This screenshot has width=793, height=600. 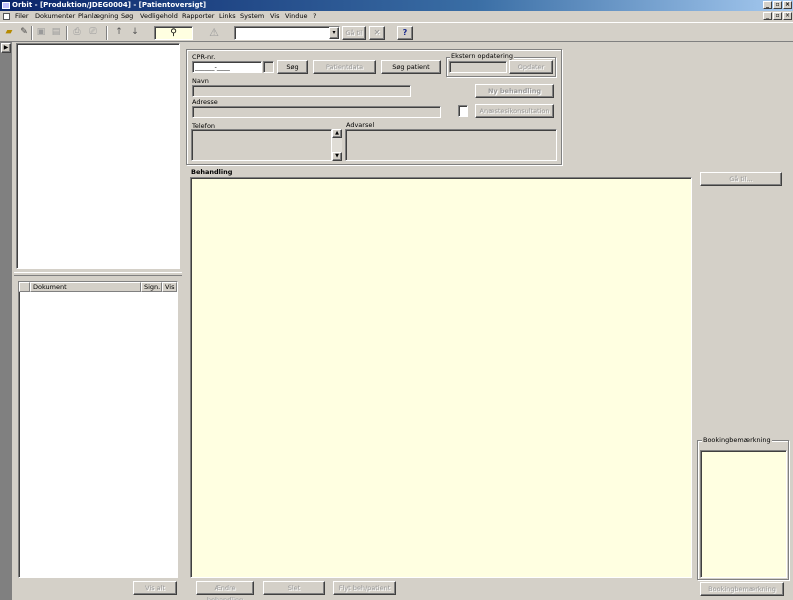 What do you see at coordinates (77, 32) in the screenshot?
I see `print-icon: ⎙` at bounding box center [77, 32].